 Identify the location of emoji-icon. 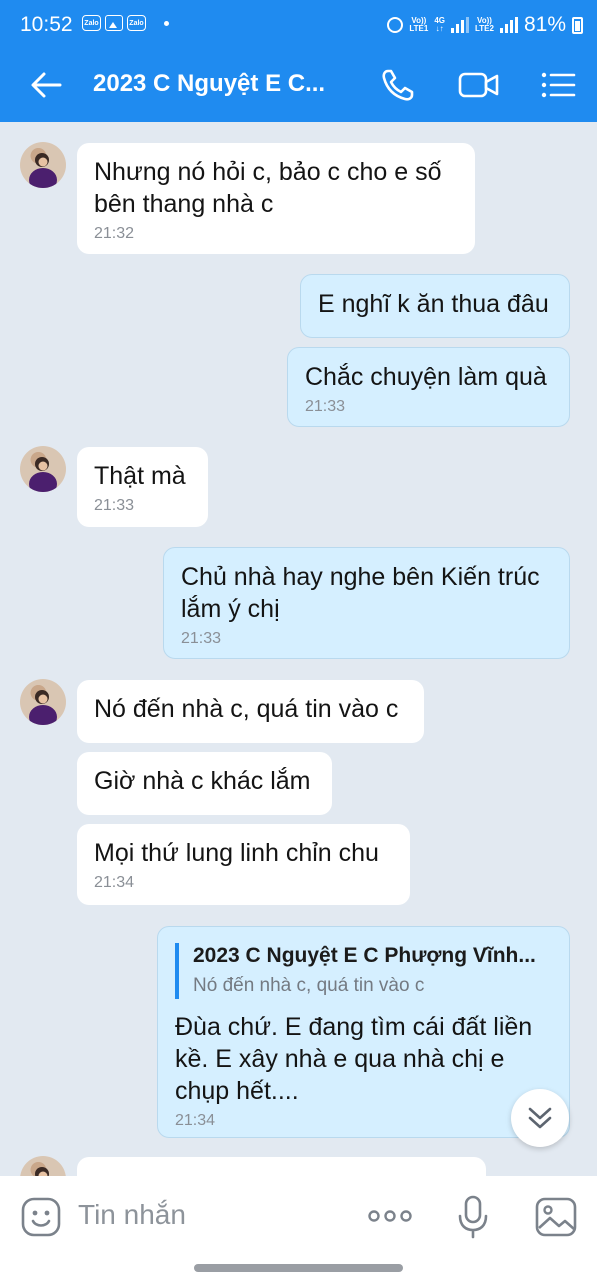
(41, 1217).